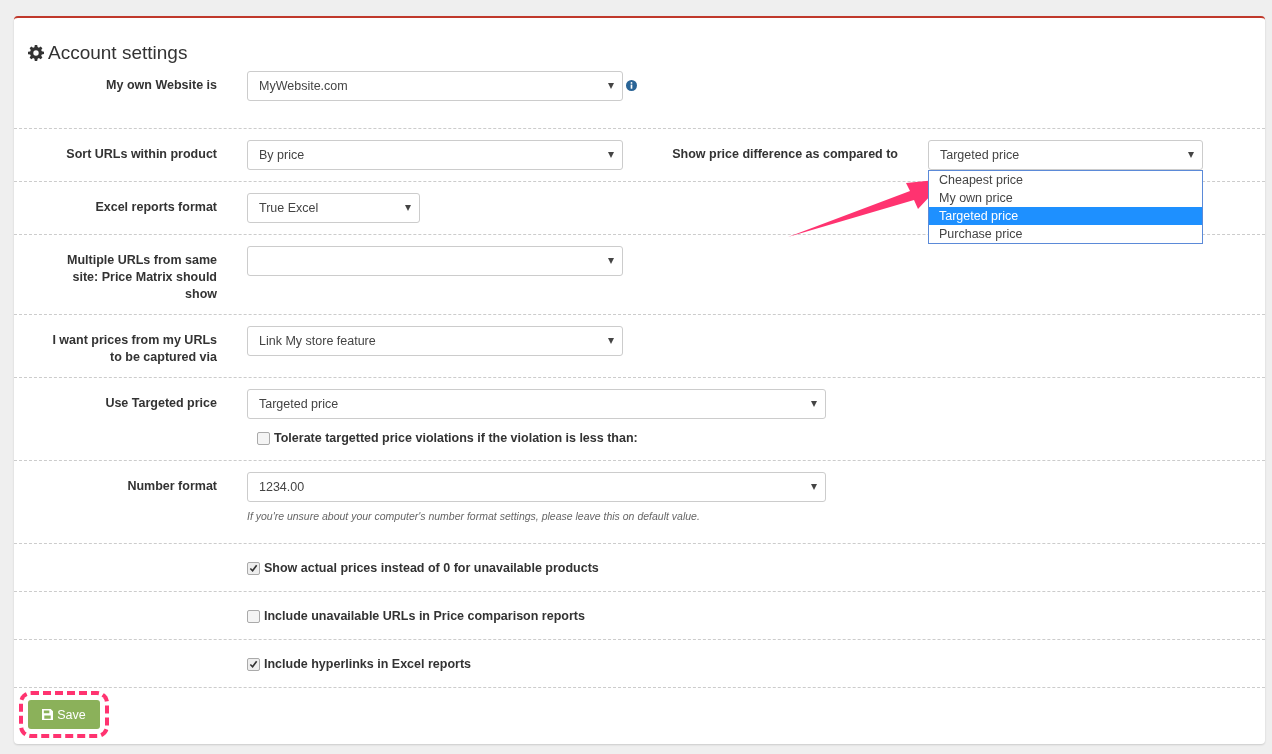 The width and height of the screenshot is (1272, 754). What do you see at coordinates (435, 86) in the screenshot?
I see `select-field: MyWebsite.com` at bounding box center [435, 86].